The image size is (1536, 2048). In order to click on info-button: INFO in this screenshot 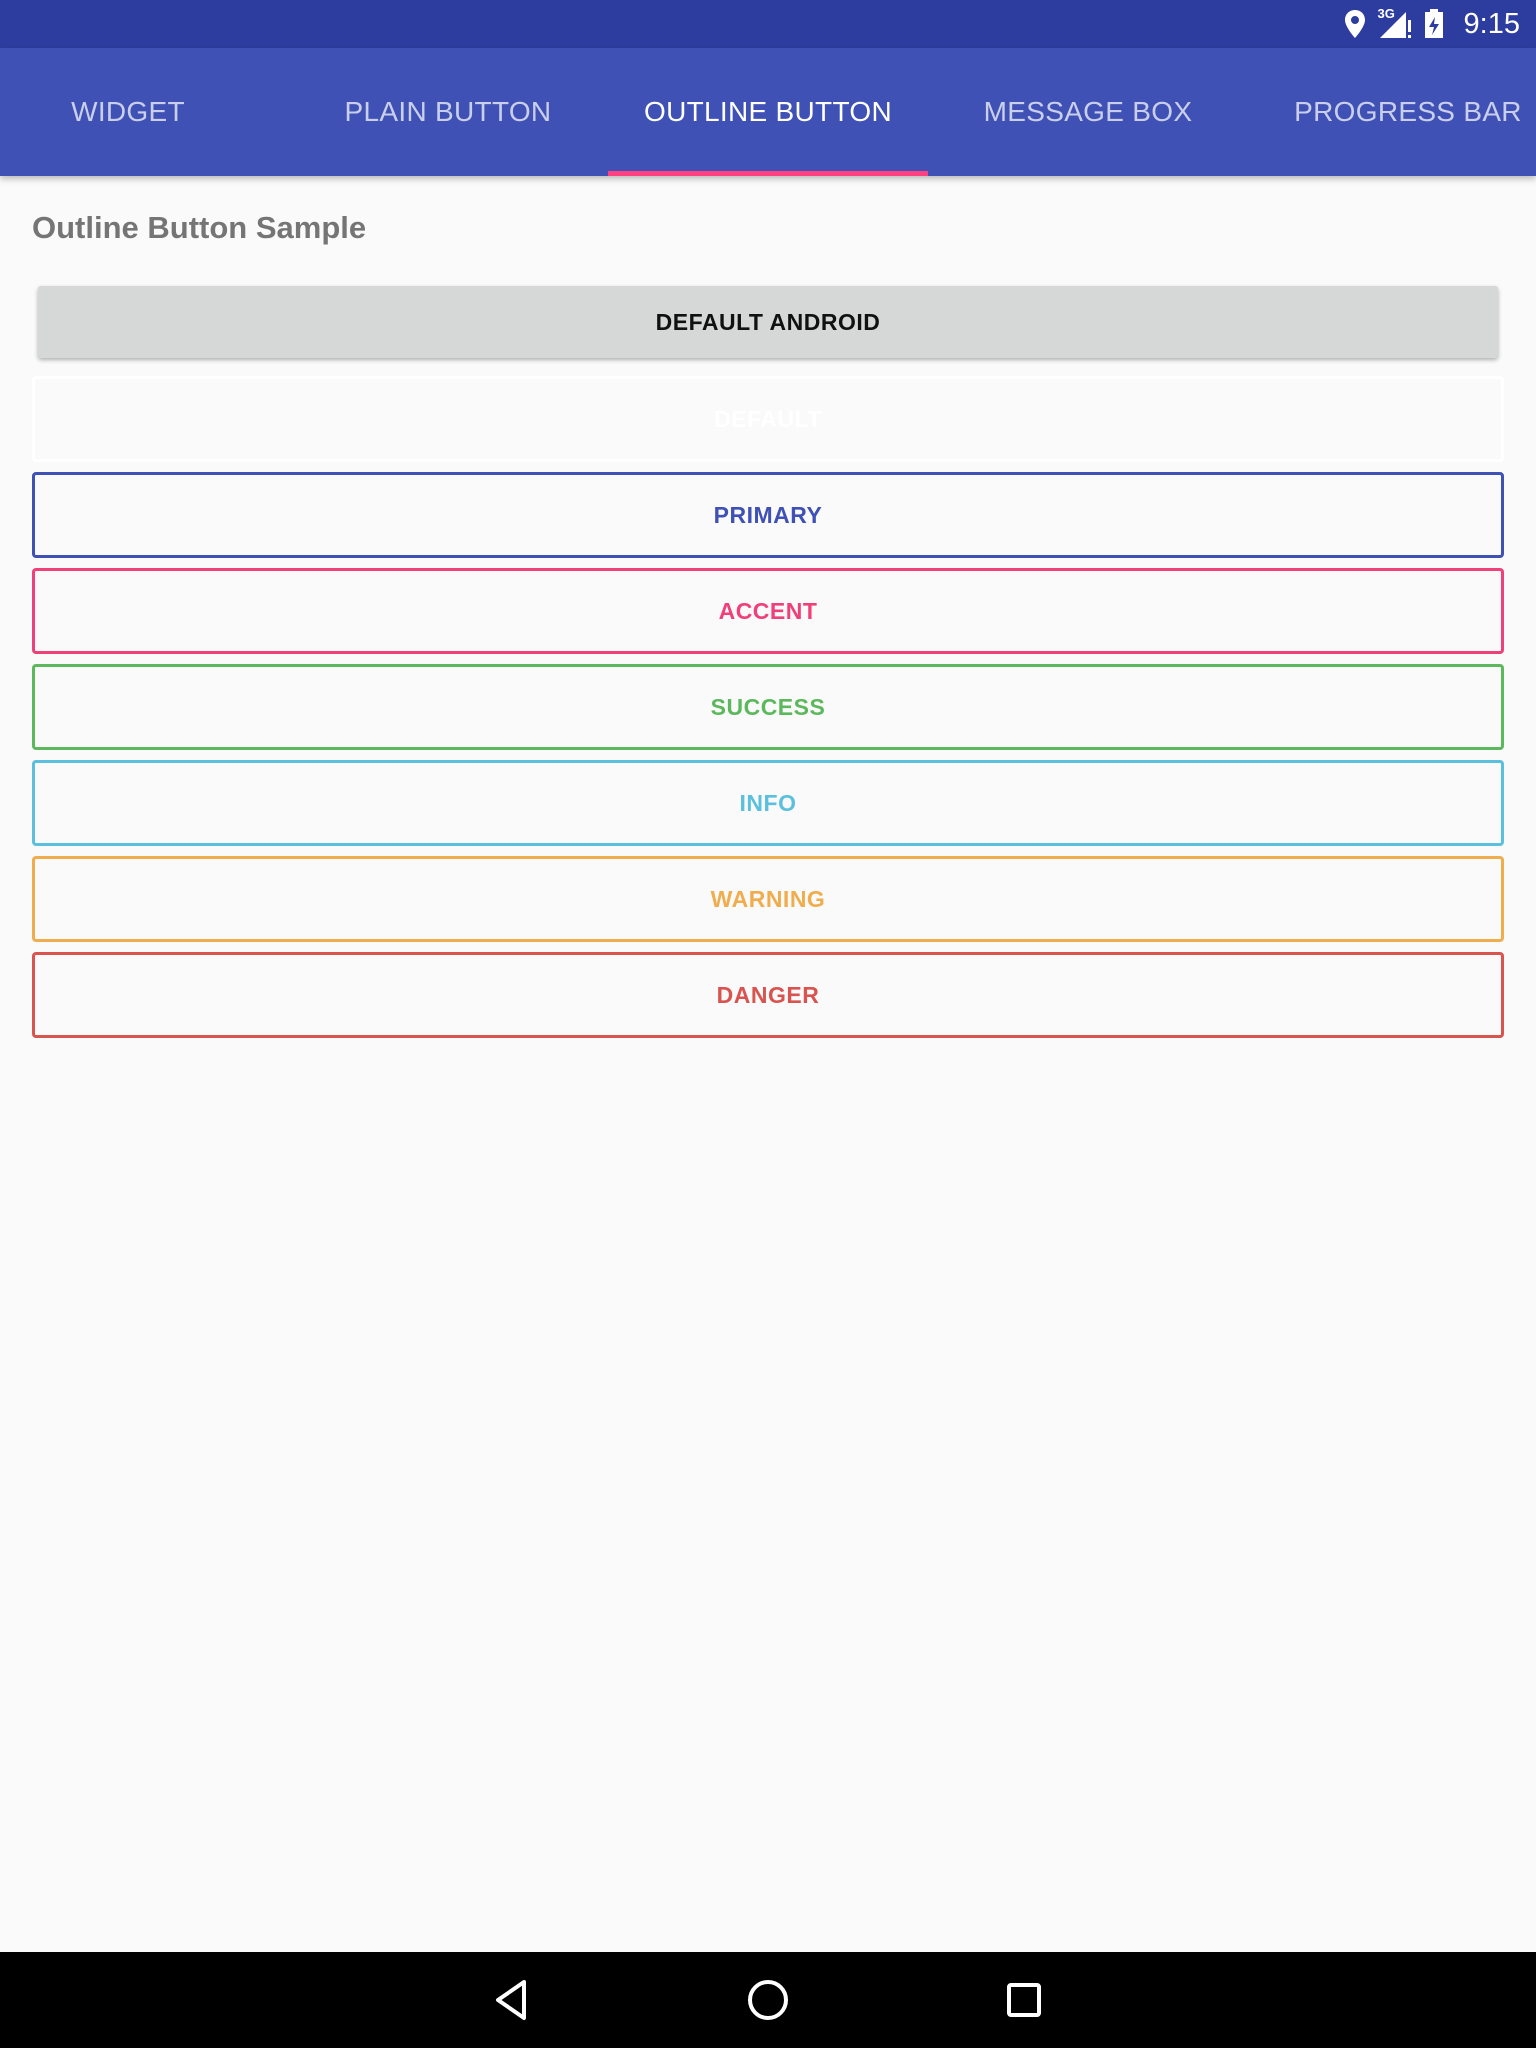, I will do `click(768, 803)`.